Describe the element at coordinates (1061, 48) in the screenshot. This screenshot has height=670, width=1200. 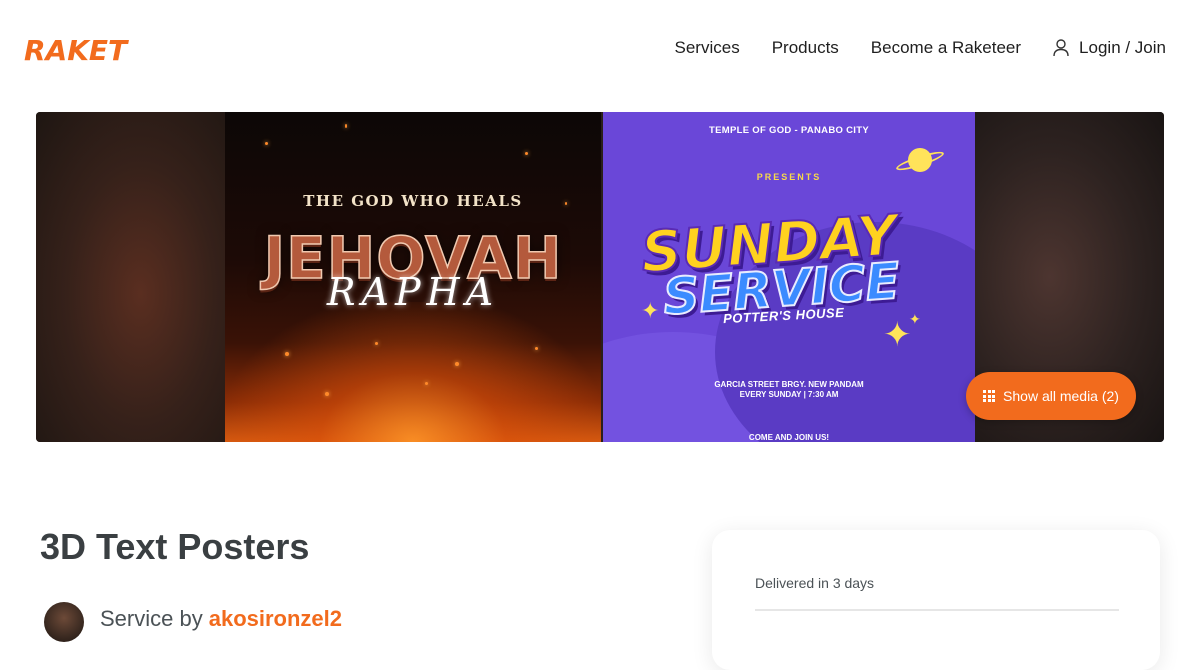
I see `user-icon` at that location.